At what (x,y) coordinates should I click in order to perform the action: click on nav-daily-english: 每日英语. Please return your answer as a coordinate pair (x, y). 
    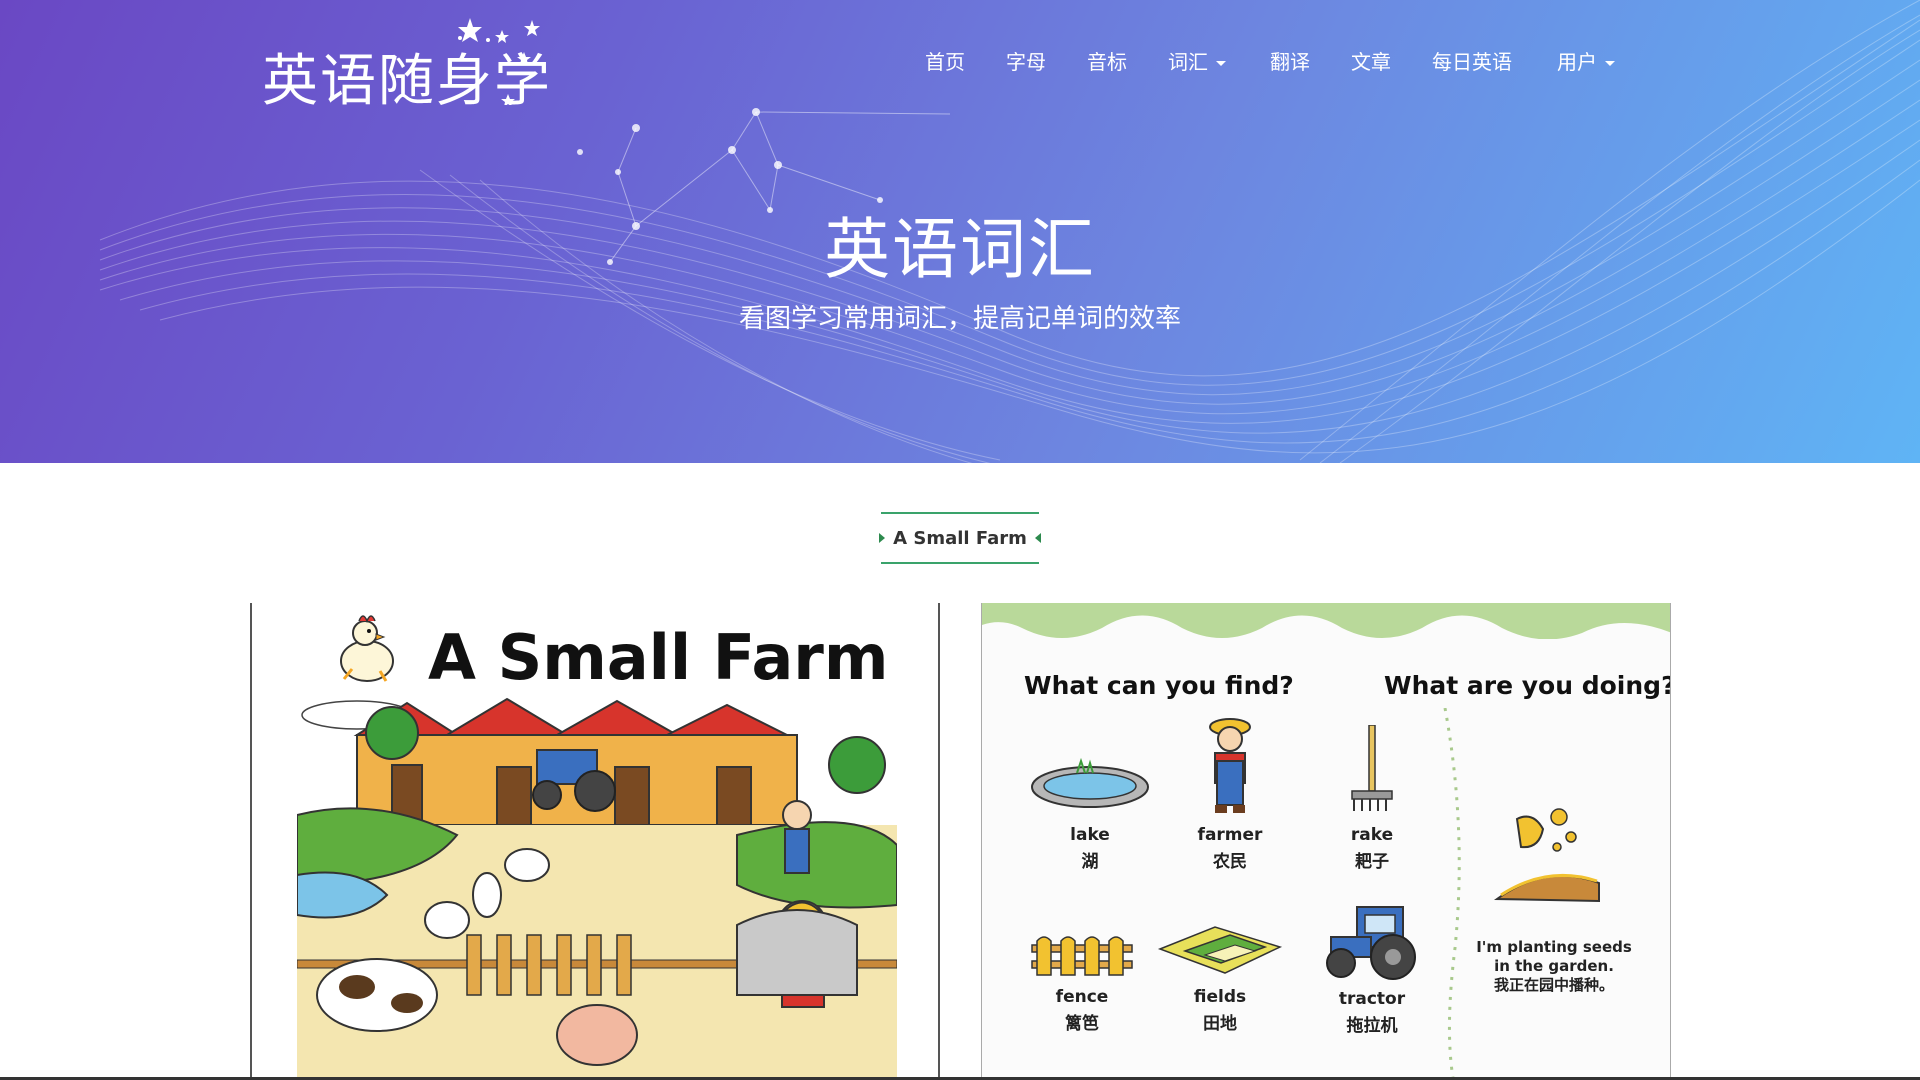
    Looking at the image, I should click on (1472, 62).